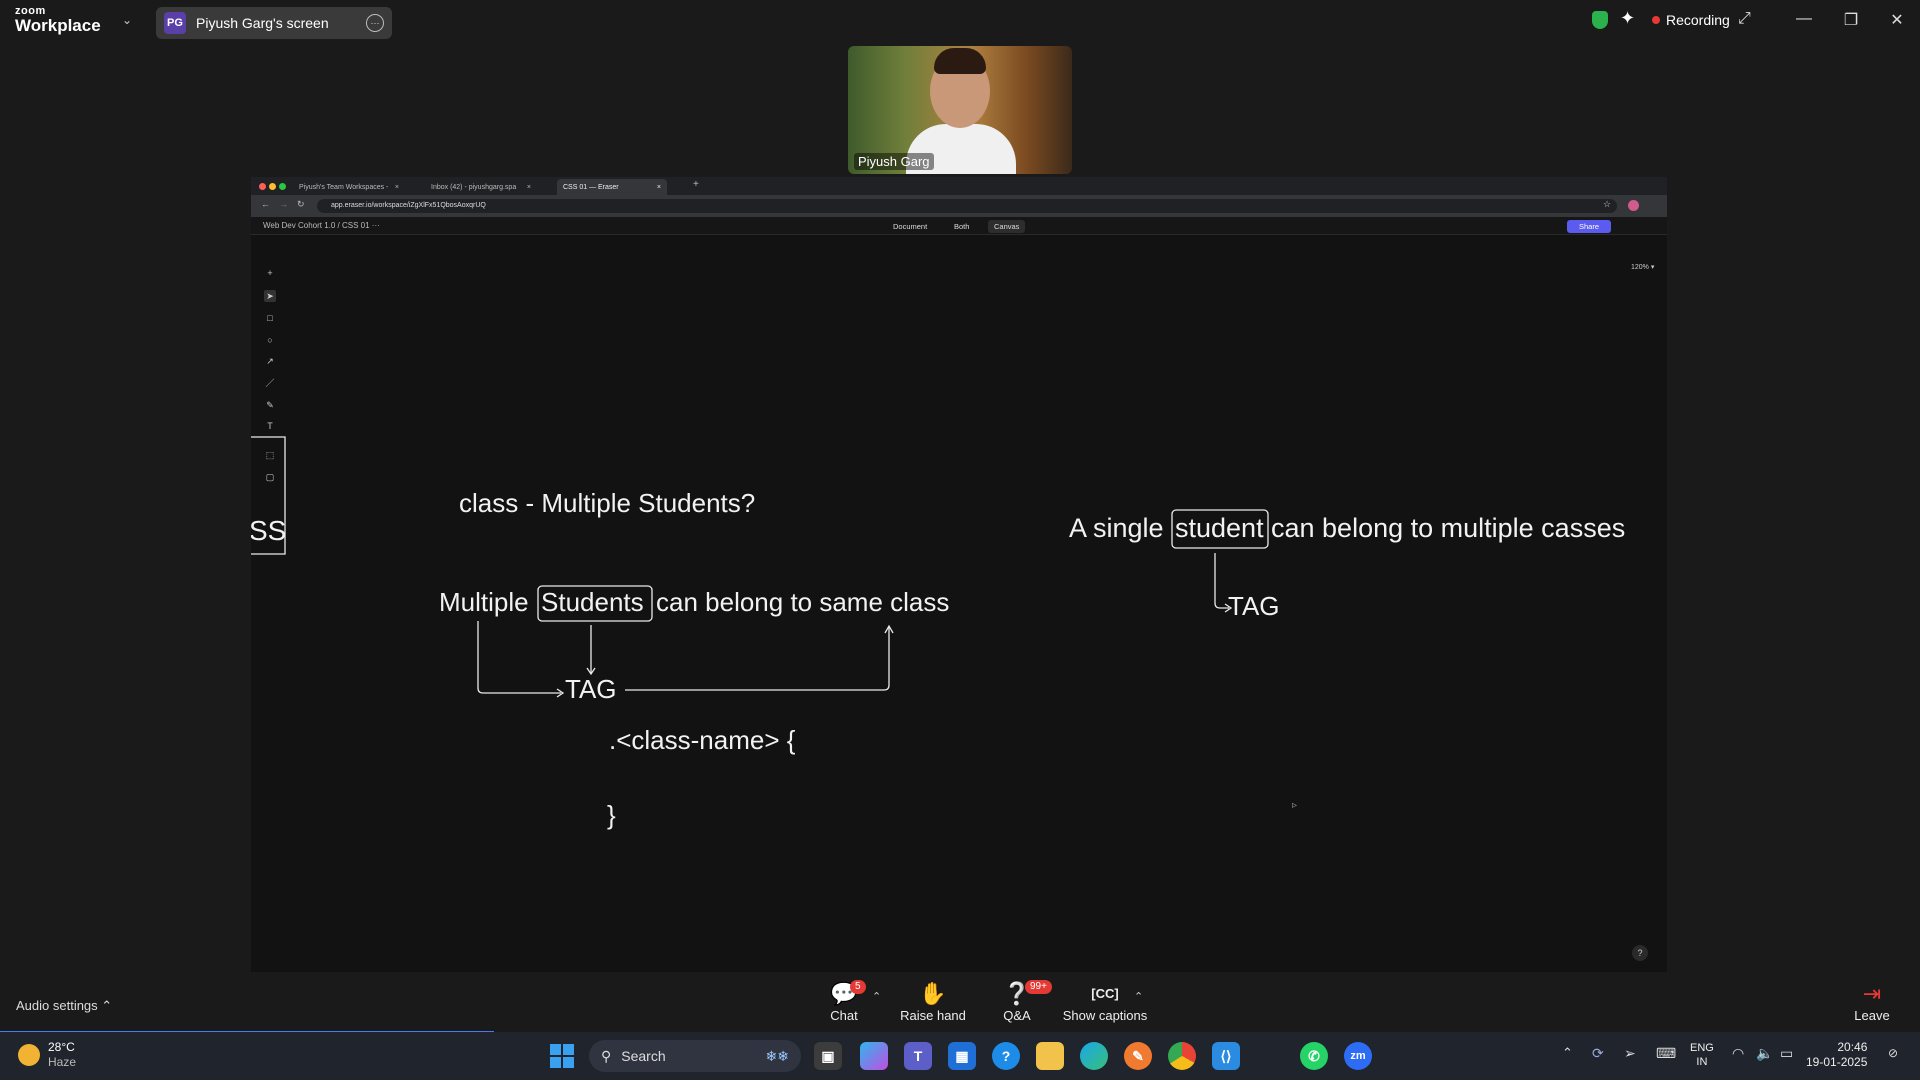  What do you see at coordinates (894, 161) in the screenshot?
I see `participant-name: Piyush Garg` at bounding box center [894, 161].